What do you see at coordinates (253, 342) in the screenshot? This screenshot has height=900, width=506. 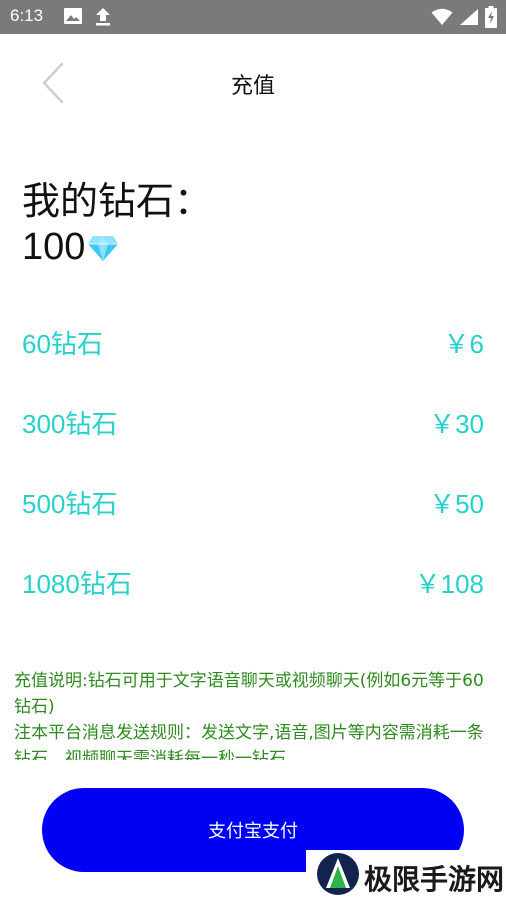 I see `package-item-60: 60钻石 ￥6` at bounding box center [253, 342].